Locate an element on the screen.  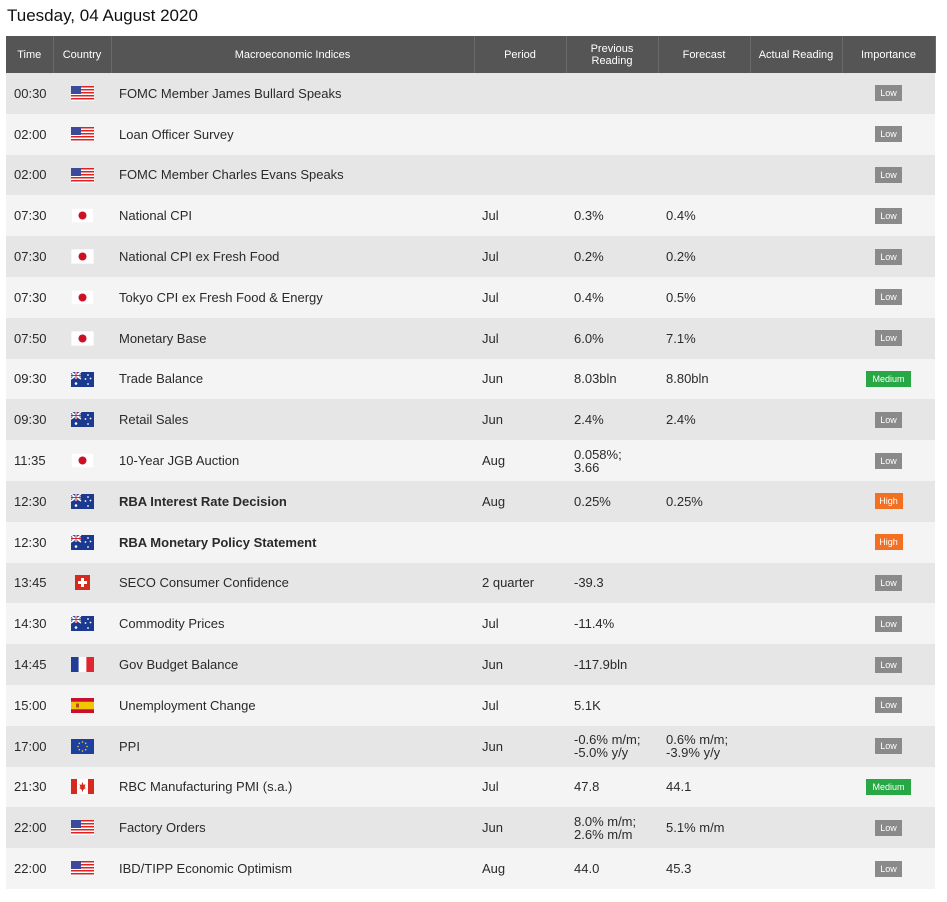
importance-badge: Medium is located at coordinates (888, 378).